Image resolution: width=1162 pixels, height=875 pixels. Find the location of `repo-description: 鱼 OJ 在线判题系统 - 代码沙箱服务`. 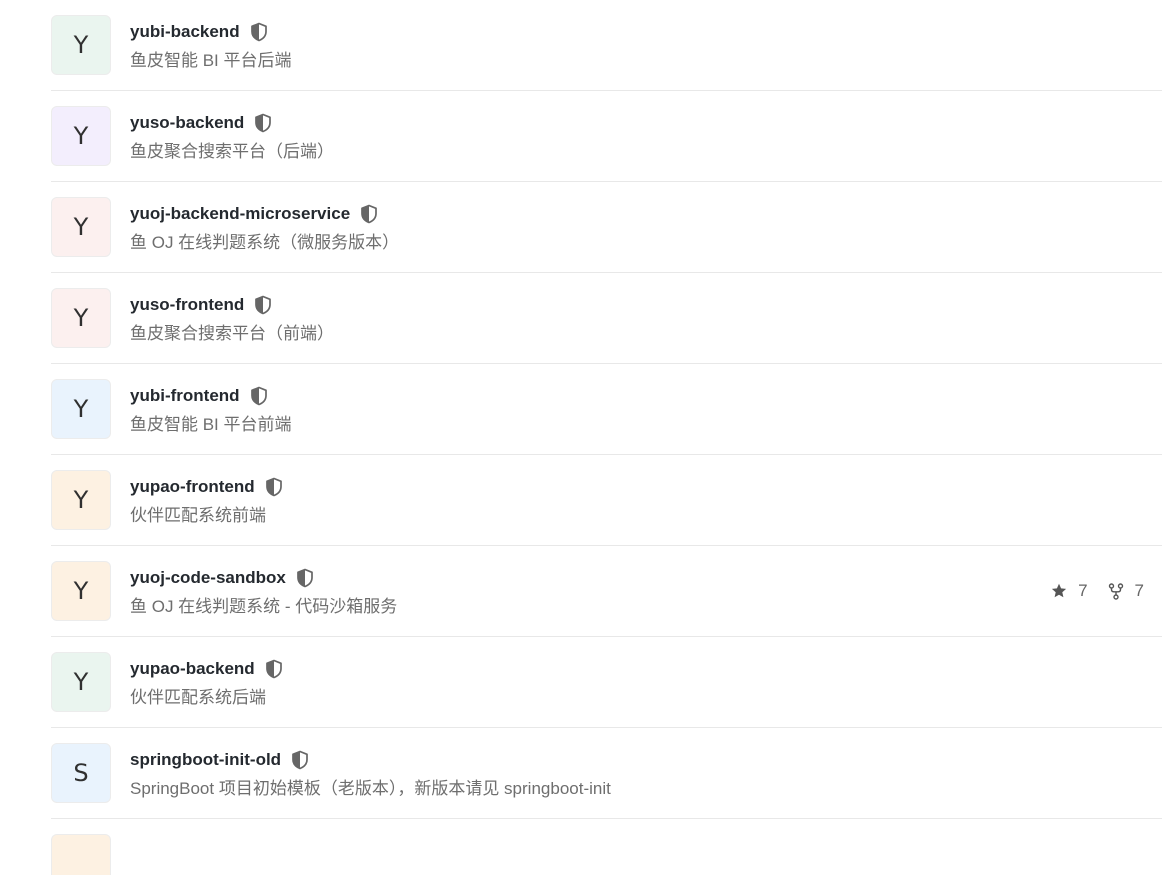

repo-description: 鱼 OJ 在线判题系统 - 代码沙箱服务 is located at coordinates (264, 606).